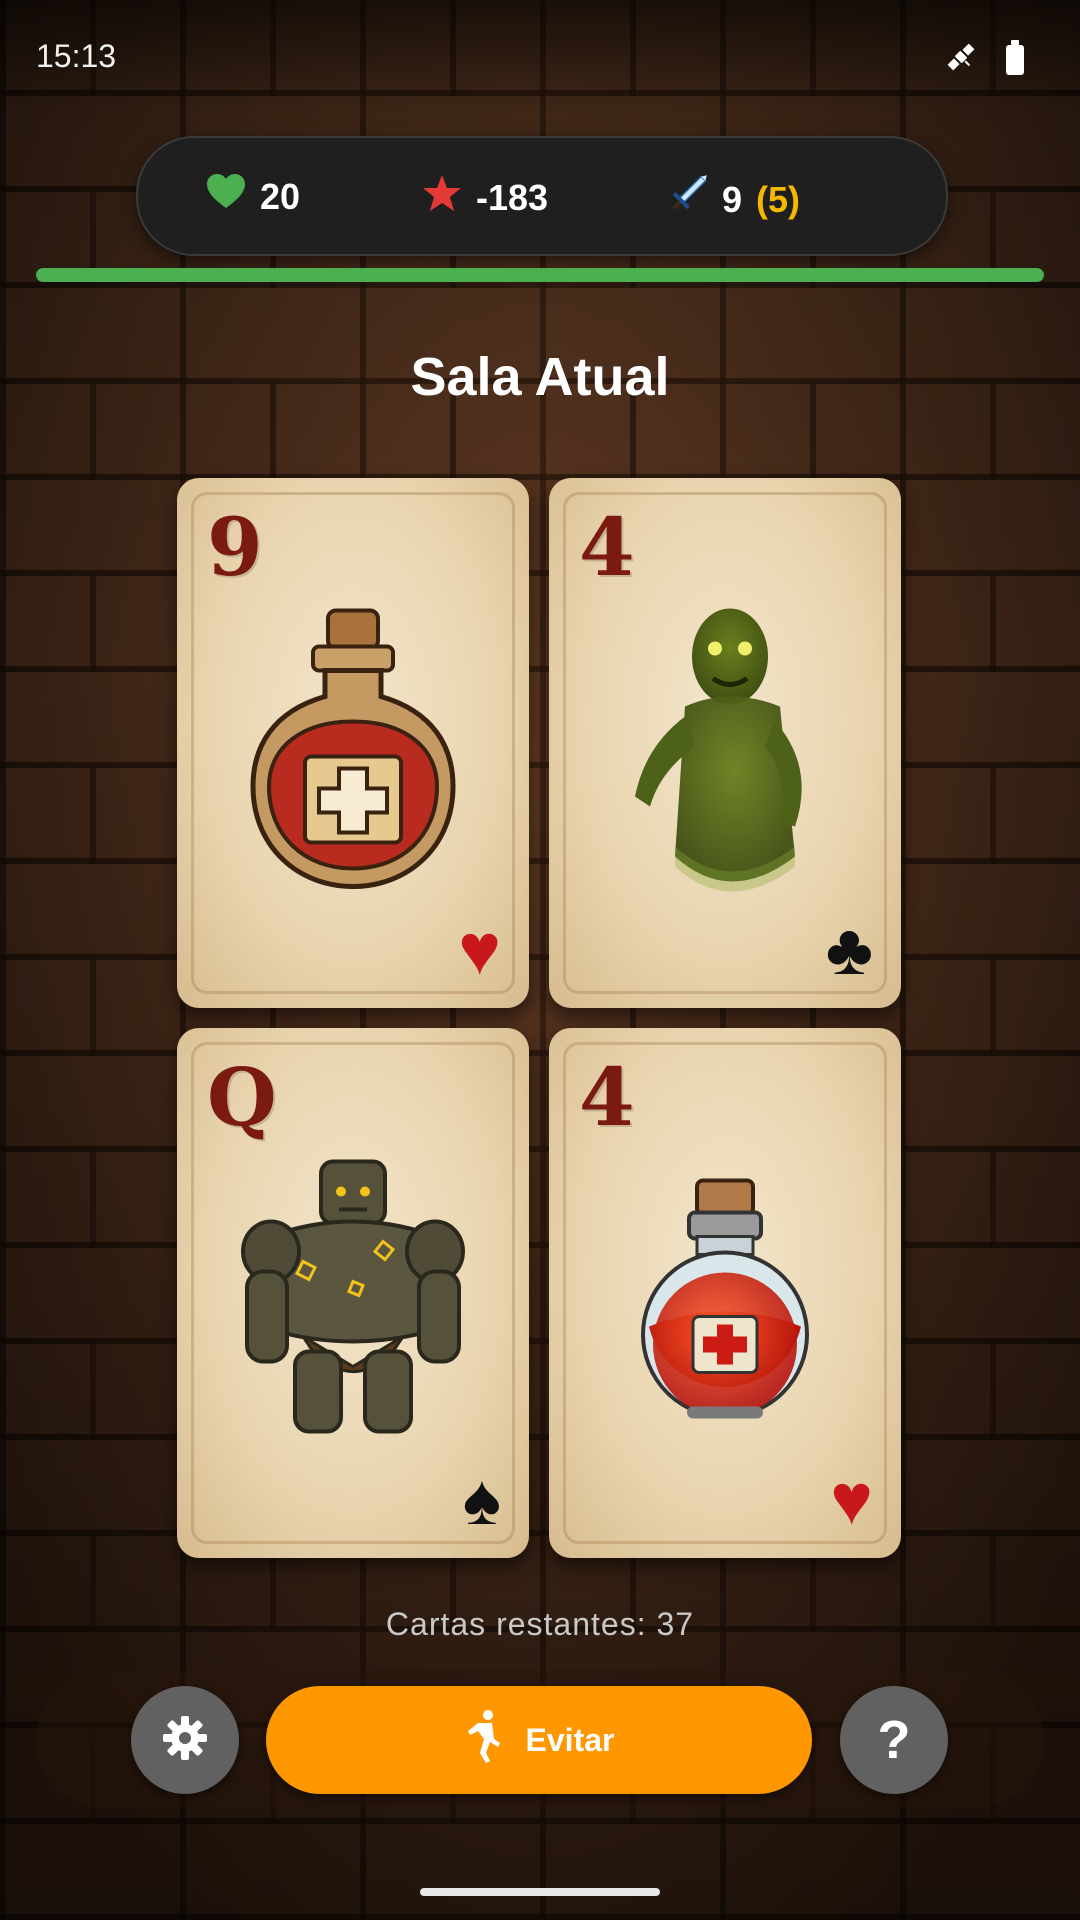 The width and height of the screenshot is (1080, 1920). Describe the element at coordinates (226, 196) in the screenshot. I see `heart-icon` at that location.